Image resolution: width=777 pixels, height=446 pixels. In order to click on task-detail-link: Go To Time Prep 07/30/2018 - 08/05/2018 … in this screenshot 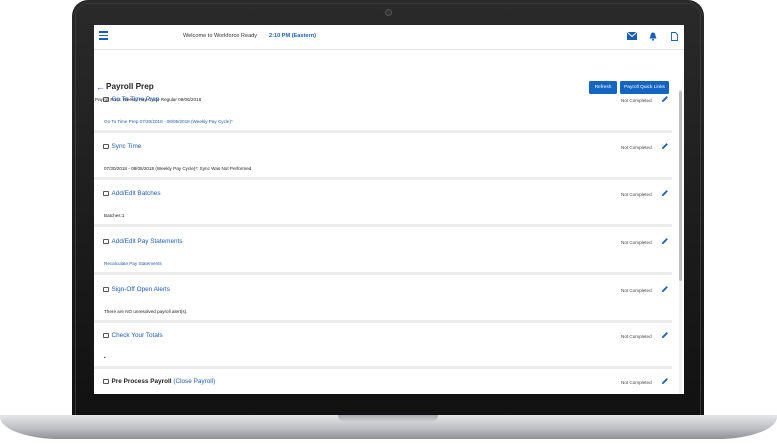, I will do `click(168, 121)`.